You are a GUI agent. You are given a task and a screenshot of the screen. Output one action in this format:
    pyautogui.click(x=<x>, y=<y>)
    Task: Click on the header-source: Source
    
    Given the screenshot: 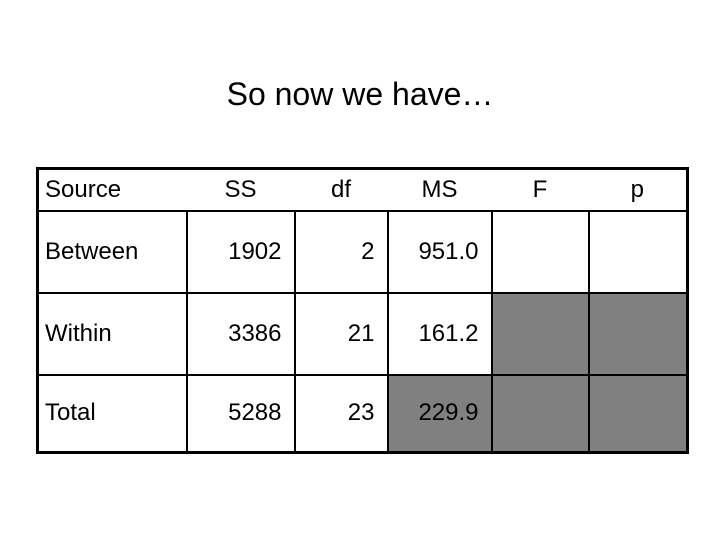 What is the action you would take?
    pyautogui.click(x=111, y=189)
    